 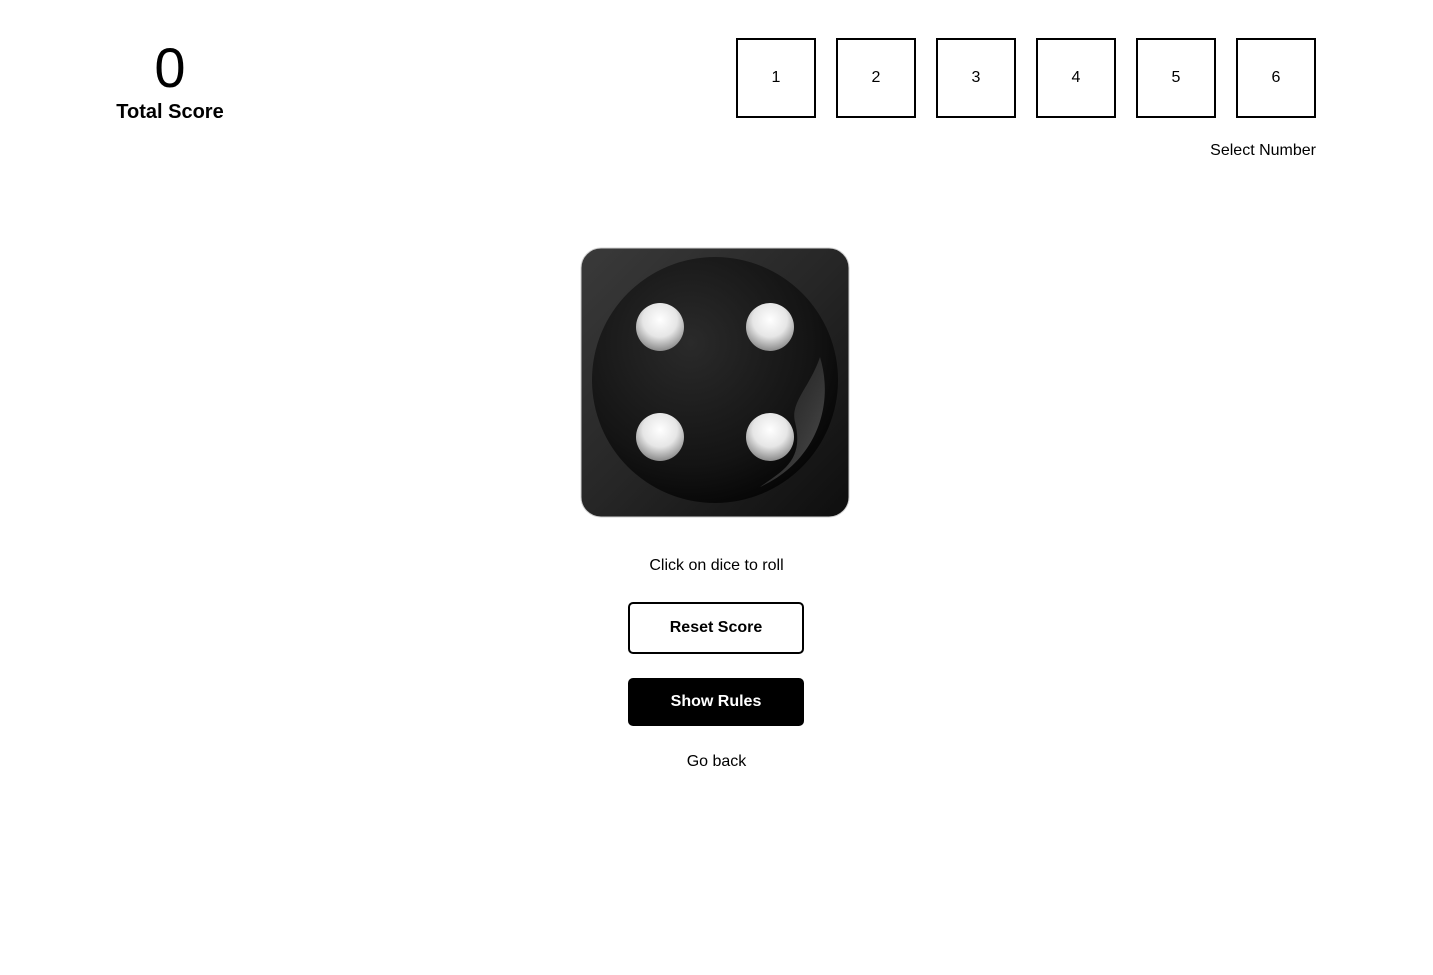 I want to click on show-rules-button: Show Rules, so click(x=716, y=702).